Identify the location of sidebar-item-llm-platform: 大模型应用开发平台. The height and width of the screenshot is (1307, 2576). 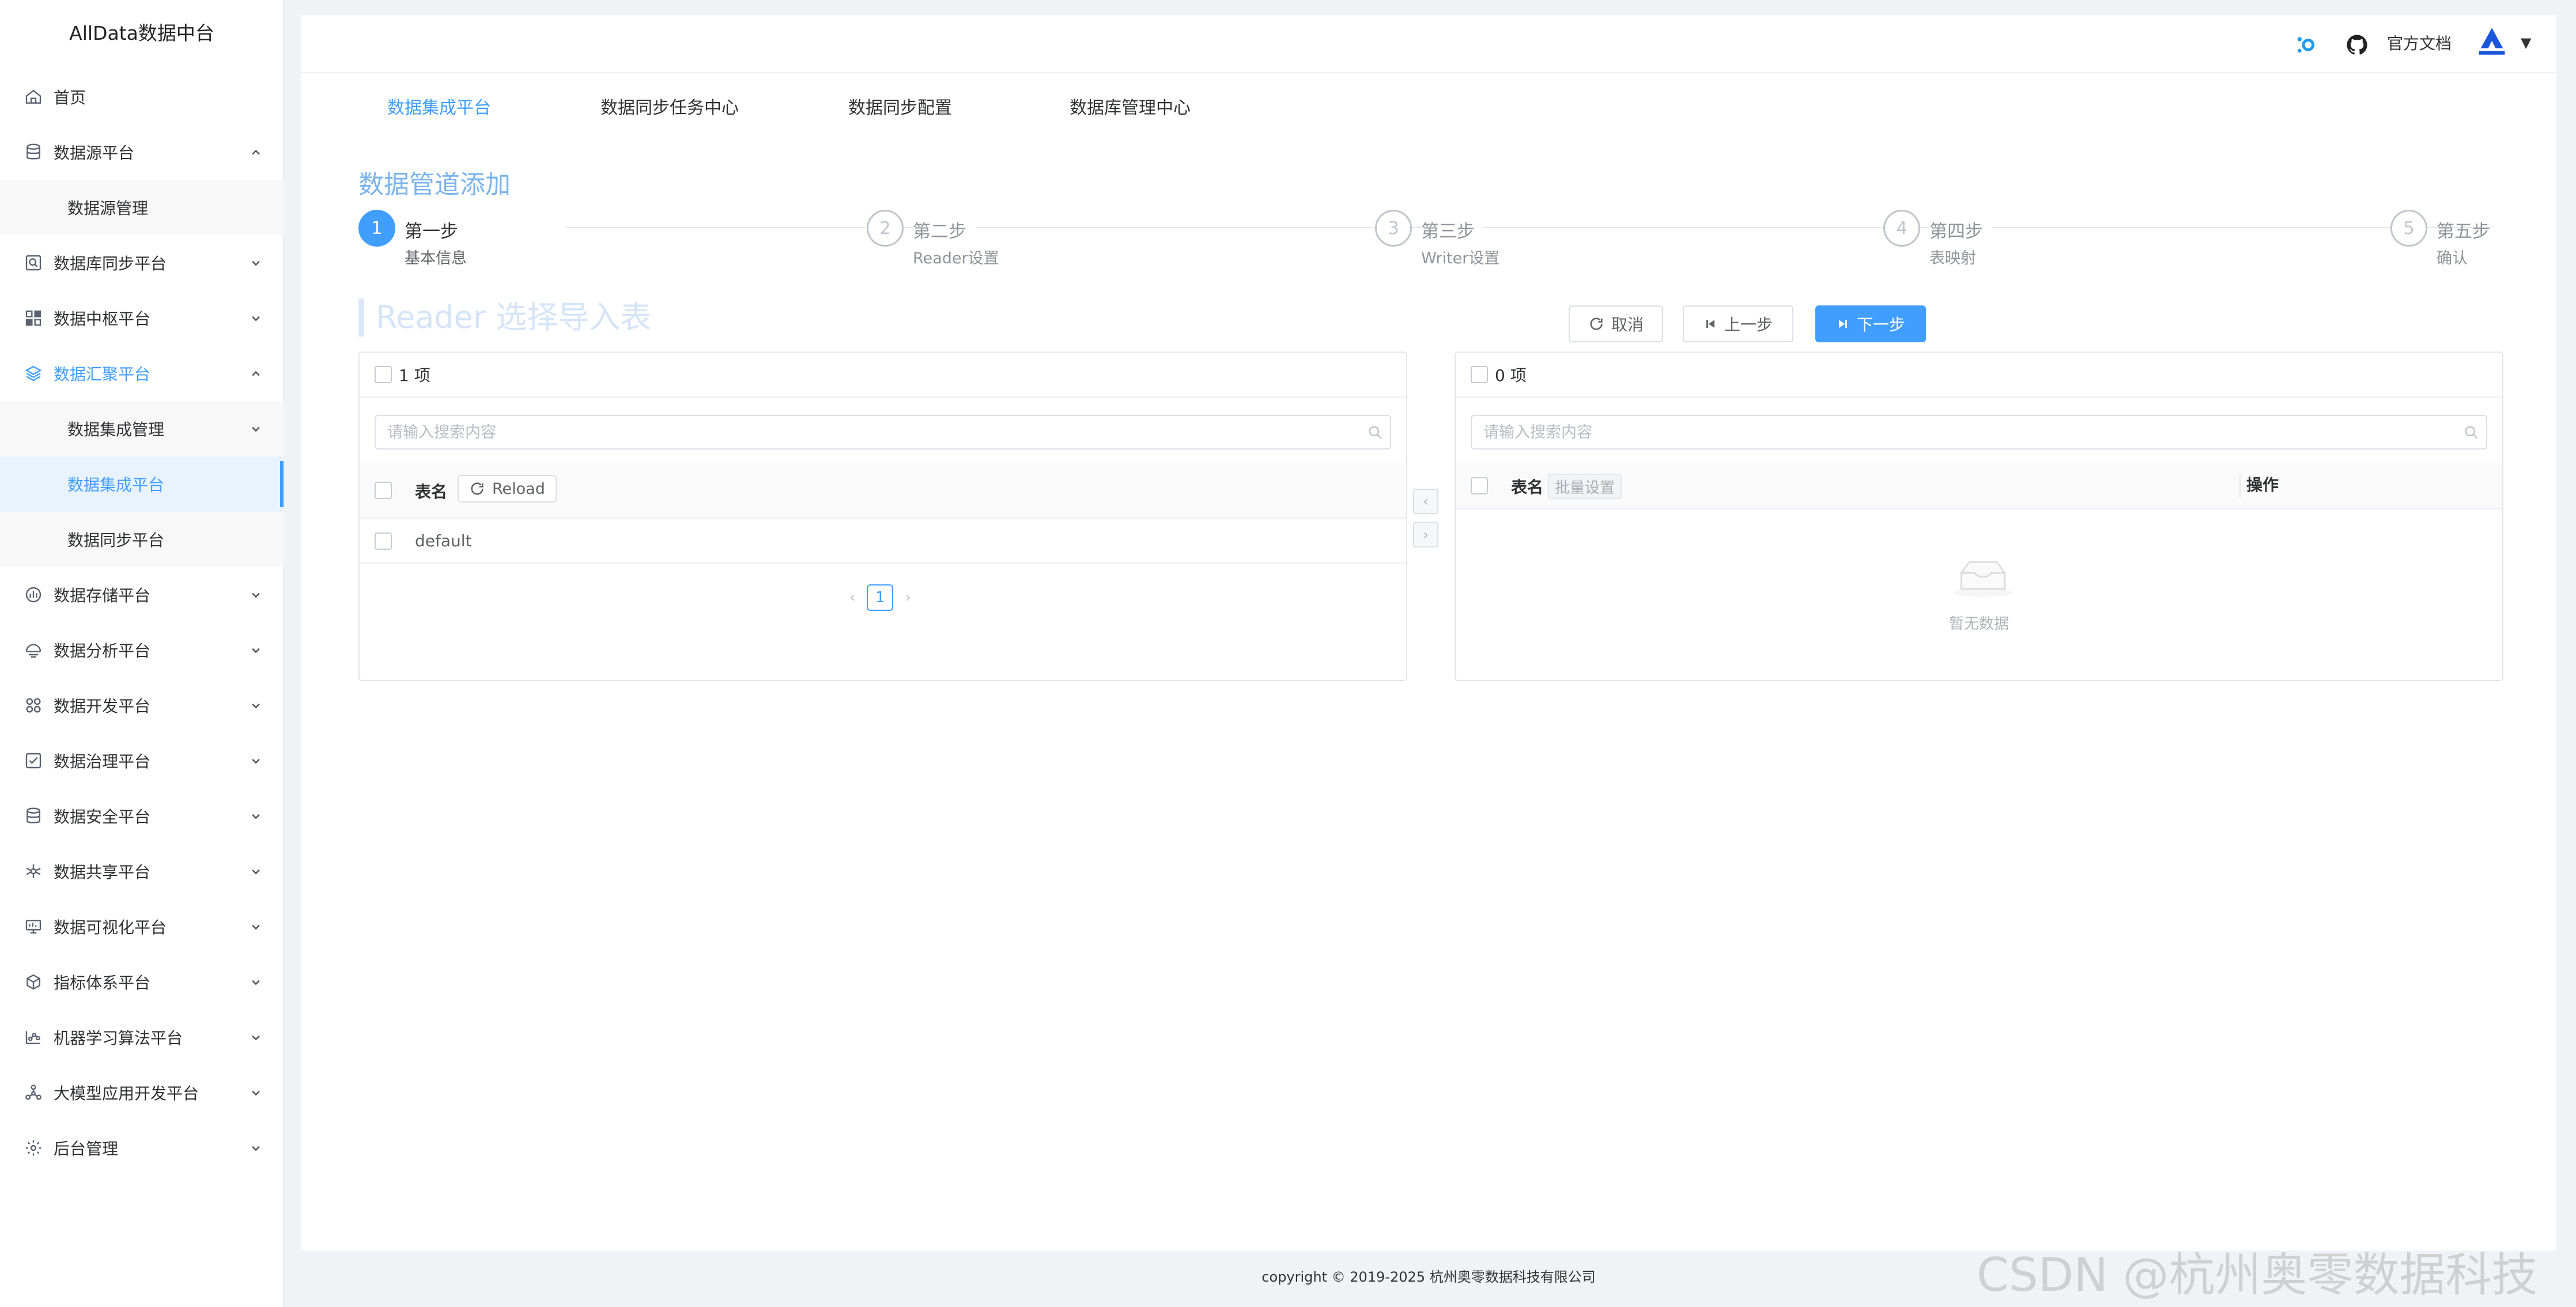
(142, 1092).